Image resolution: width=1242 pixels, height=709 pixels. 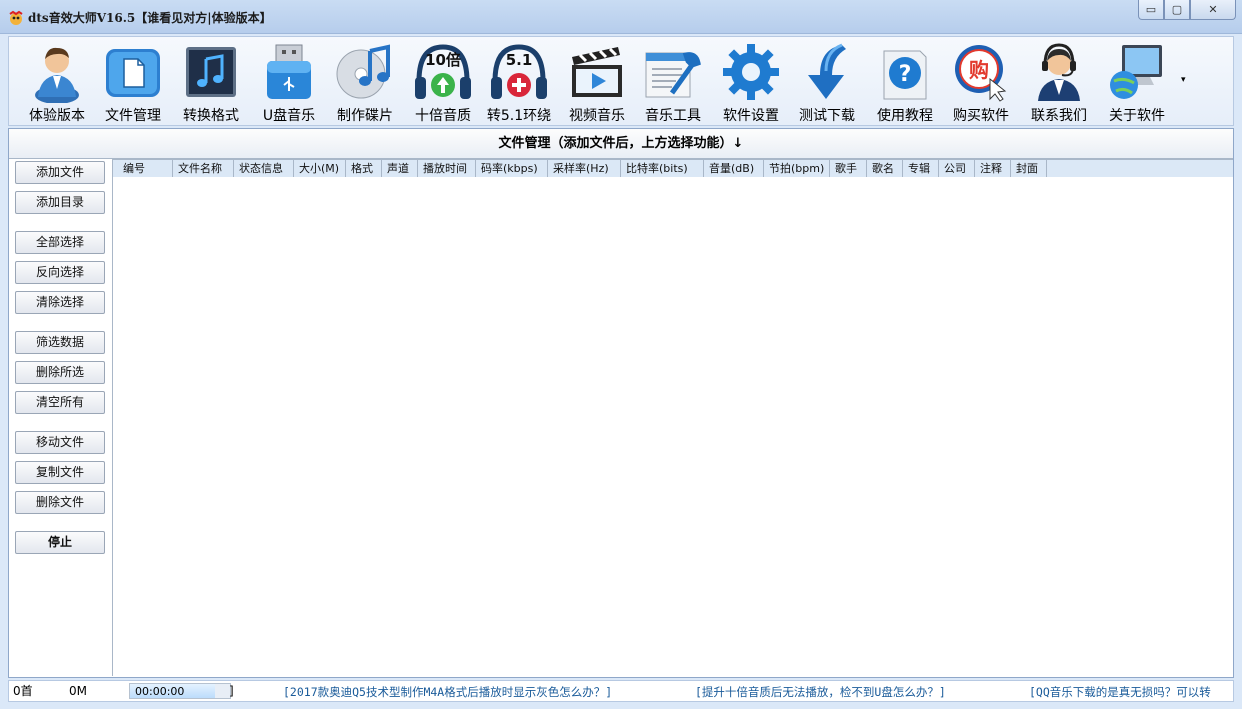 What do you see at coordinates (60, 542) in the screenshot?
I see `stop-button: 停止` at bounding box center [60, 542].